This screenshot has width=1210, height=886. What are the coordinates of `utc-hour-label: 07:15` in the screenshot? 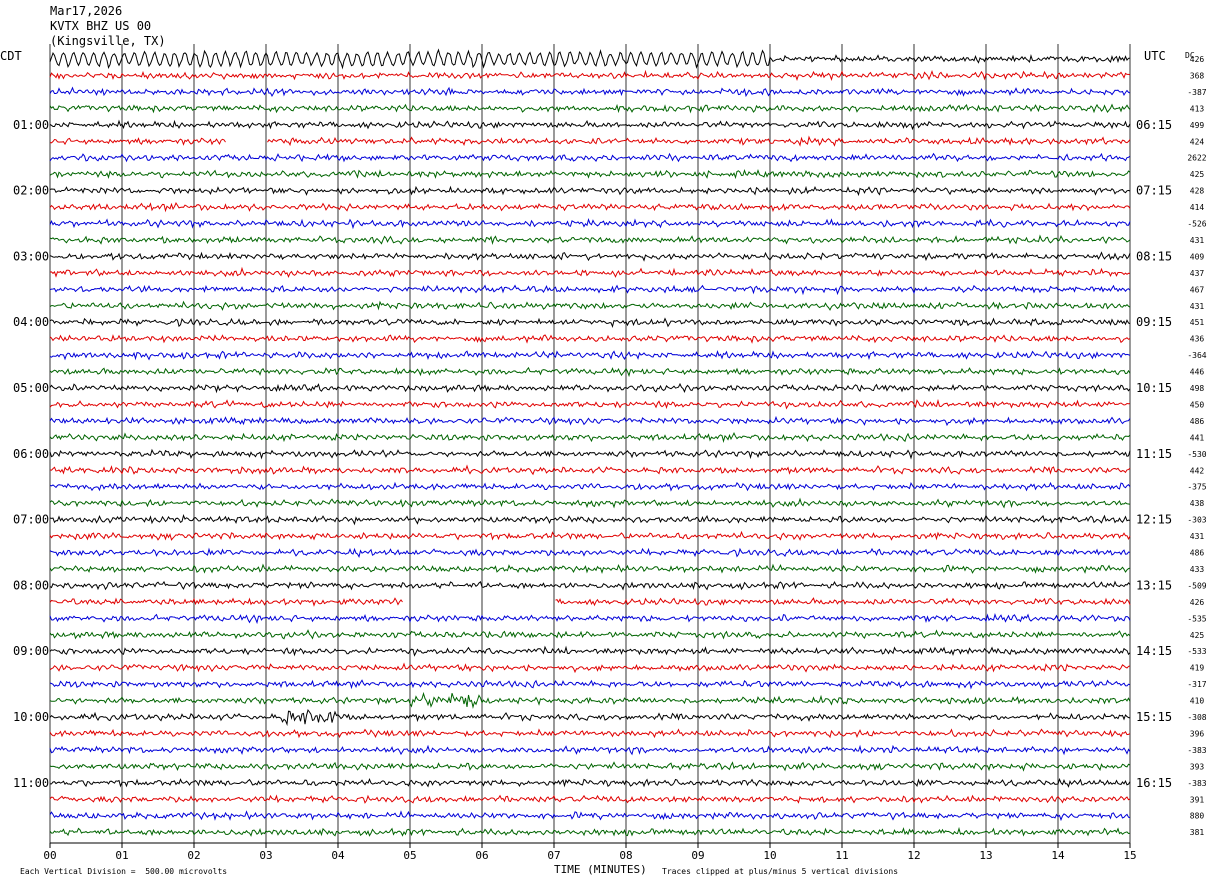 It's located at (1154, 191).